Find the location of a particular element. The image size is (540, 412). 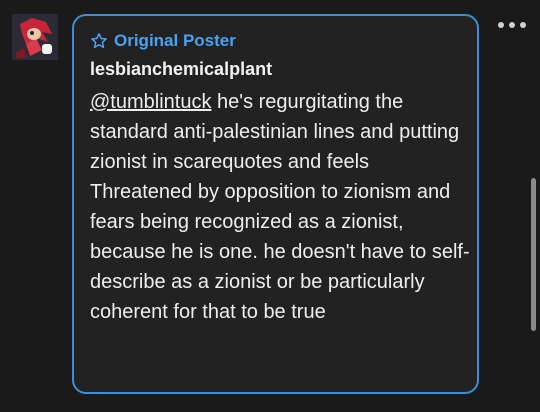

badge-label: Original Poster is located at coordinates (175, 40).